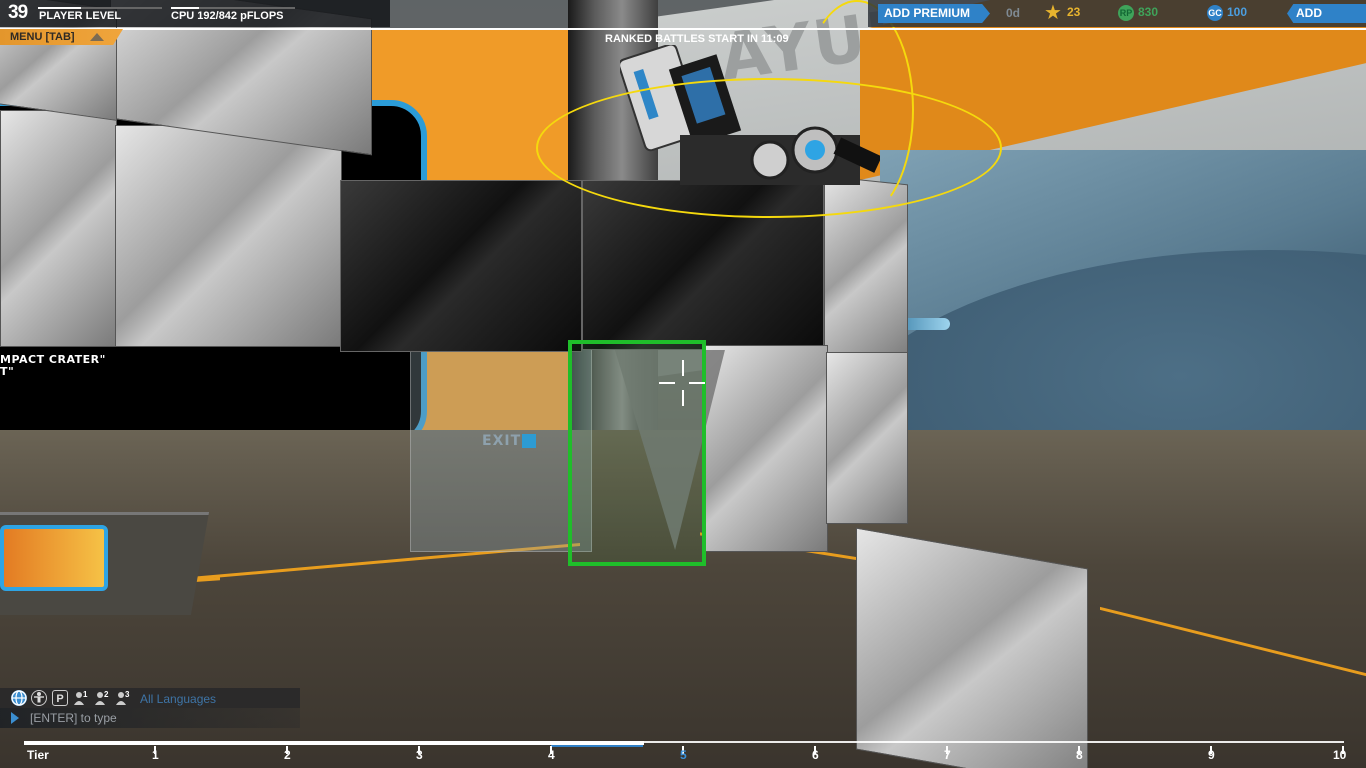 This screenshot has width=1366, height=768. I want to click on stars-count: 23, so click(1074, 12).